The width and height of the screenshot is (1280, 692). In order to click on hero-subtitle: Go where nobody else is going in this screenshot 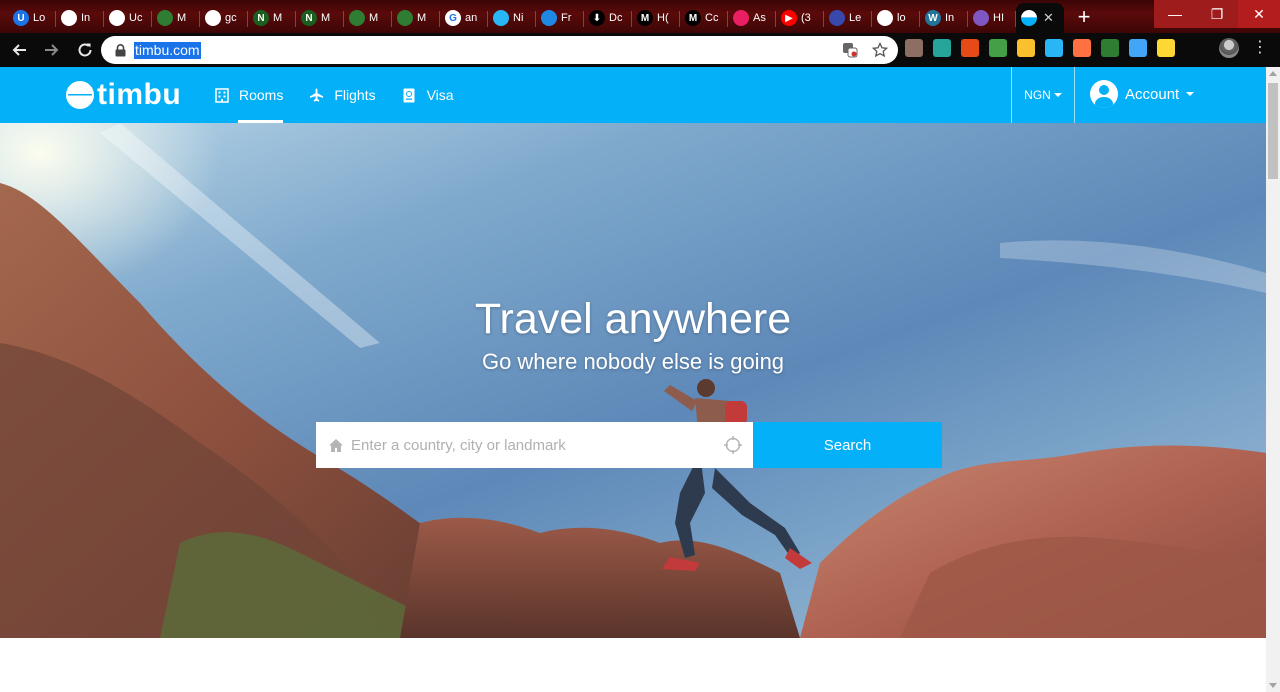, I will do `click(633, 361)`.